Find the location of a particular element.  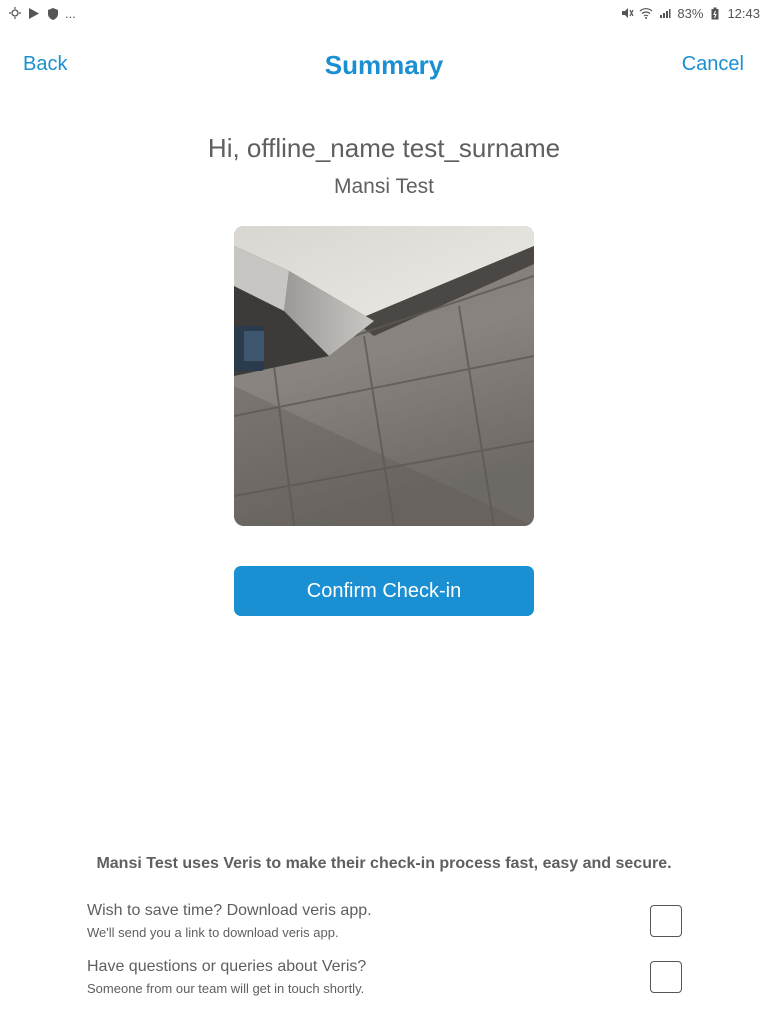

battery-icon is located at coordinates (715, 13).